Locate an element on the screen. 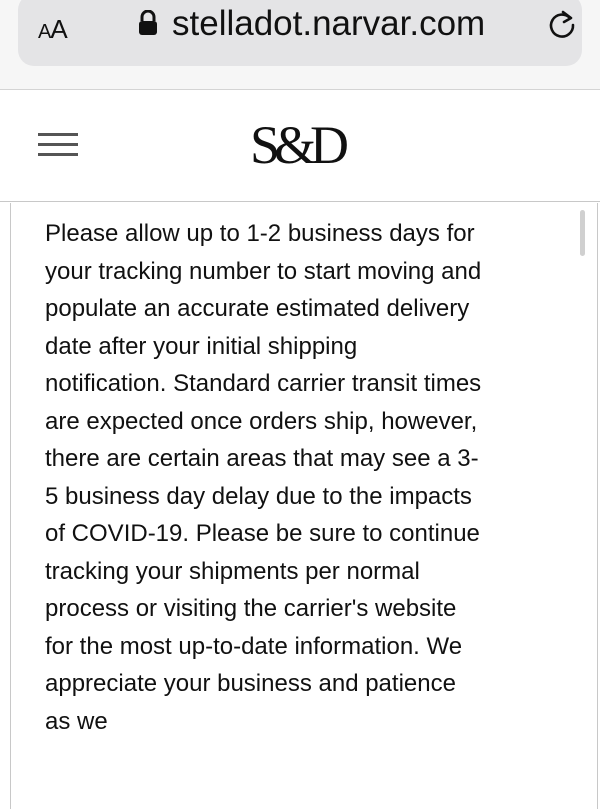 The width and height of the screenshot is (600, 809). scroll-indicator is located at coordinates (582, 233).